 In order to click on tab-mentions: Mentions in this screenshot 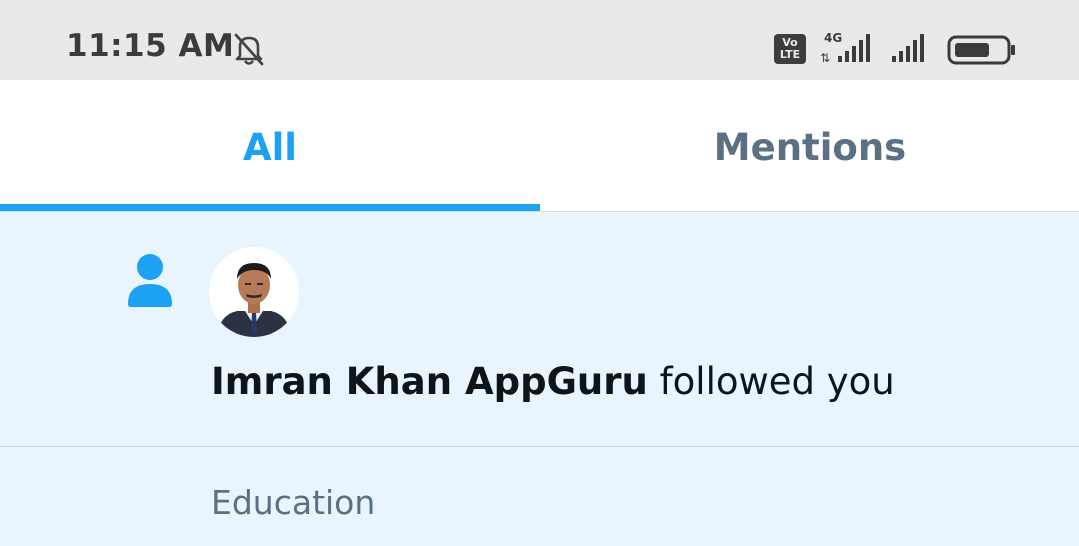, I will do `click(809, 145)`.